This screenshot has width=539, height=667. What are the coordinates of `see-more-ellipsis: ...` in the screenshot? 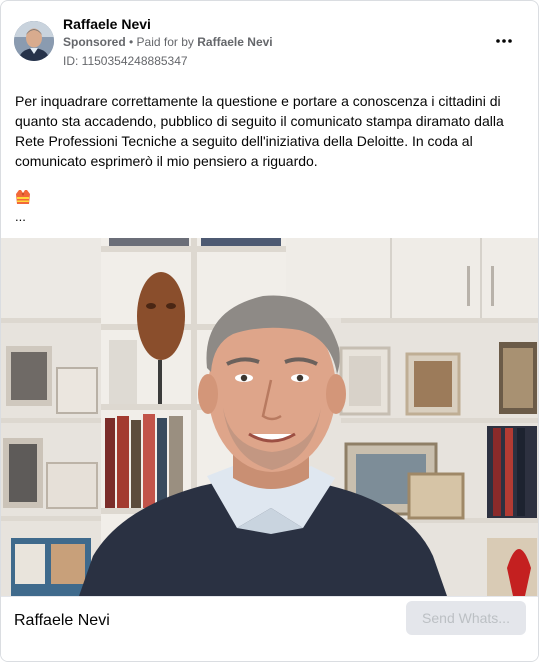 It's located at (20, 216).